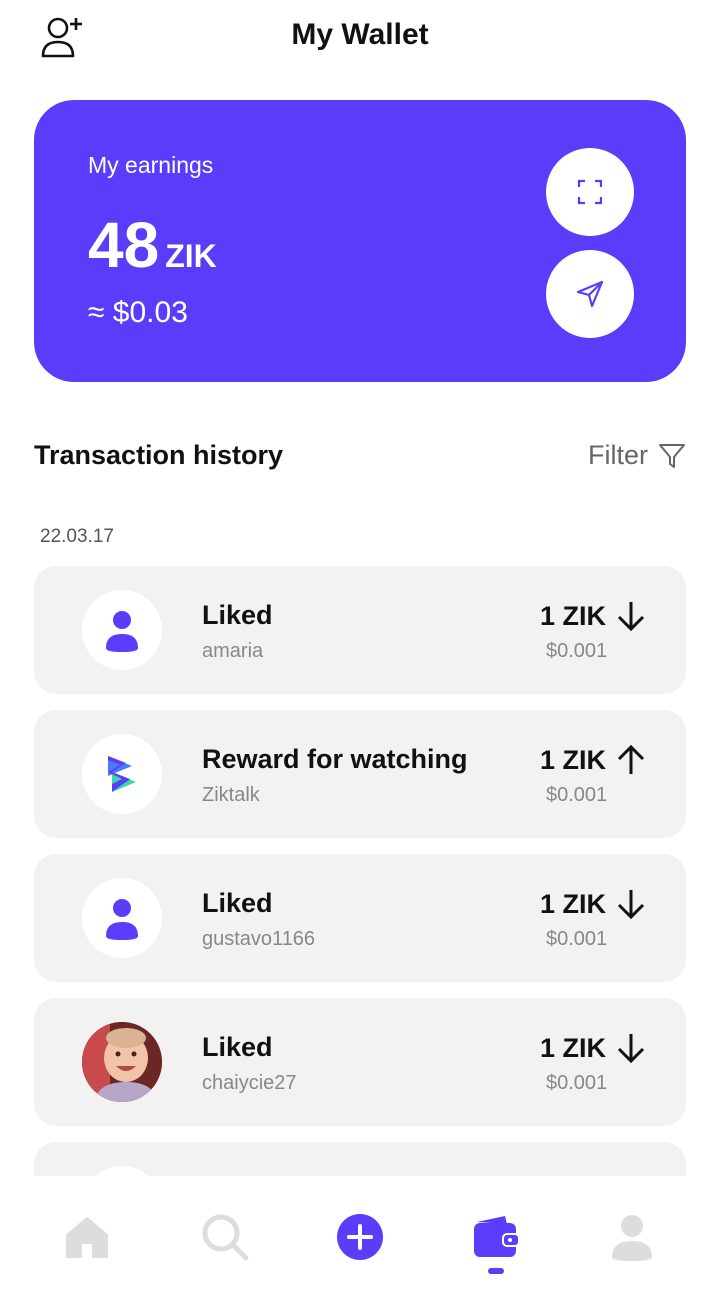  What do you see at coordinates (360, 34) in the screenshot?
I see `page-title: My Wallet` at bounding box center [360, 34].